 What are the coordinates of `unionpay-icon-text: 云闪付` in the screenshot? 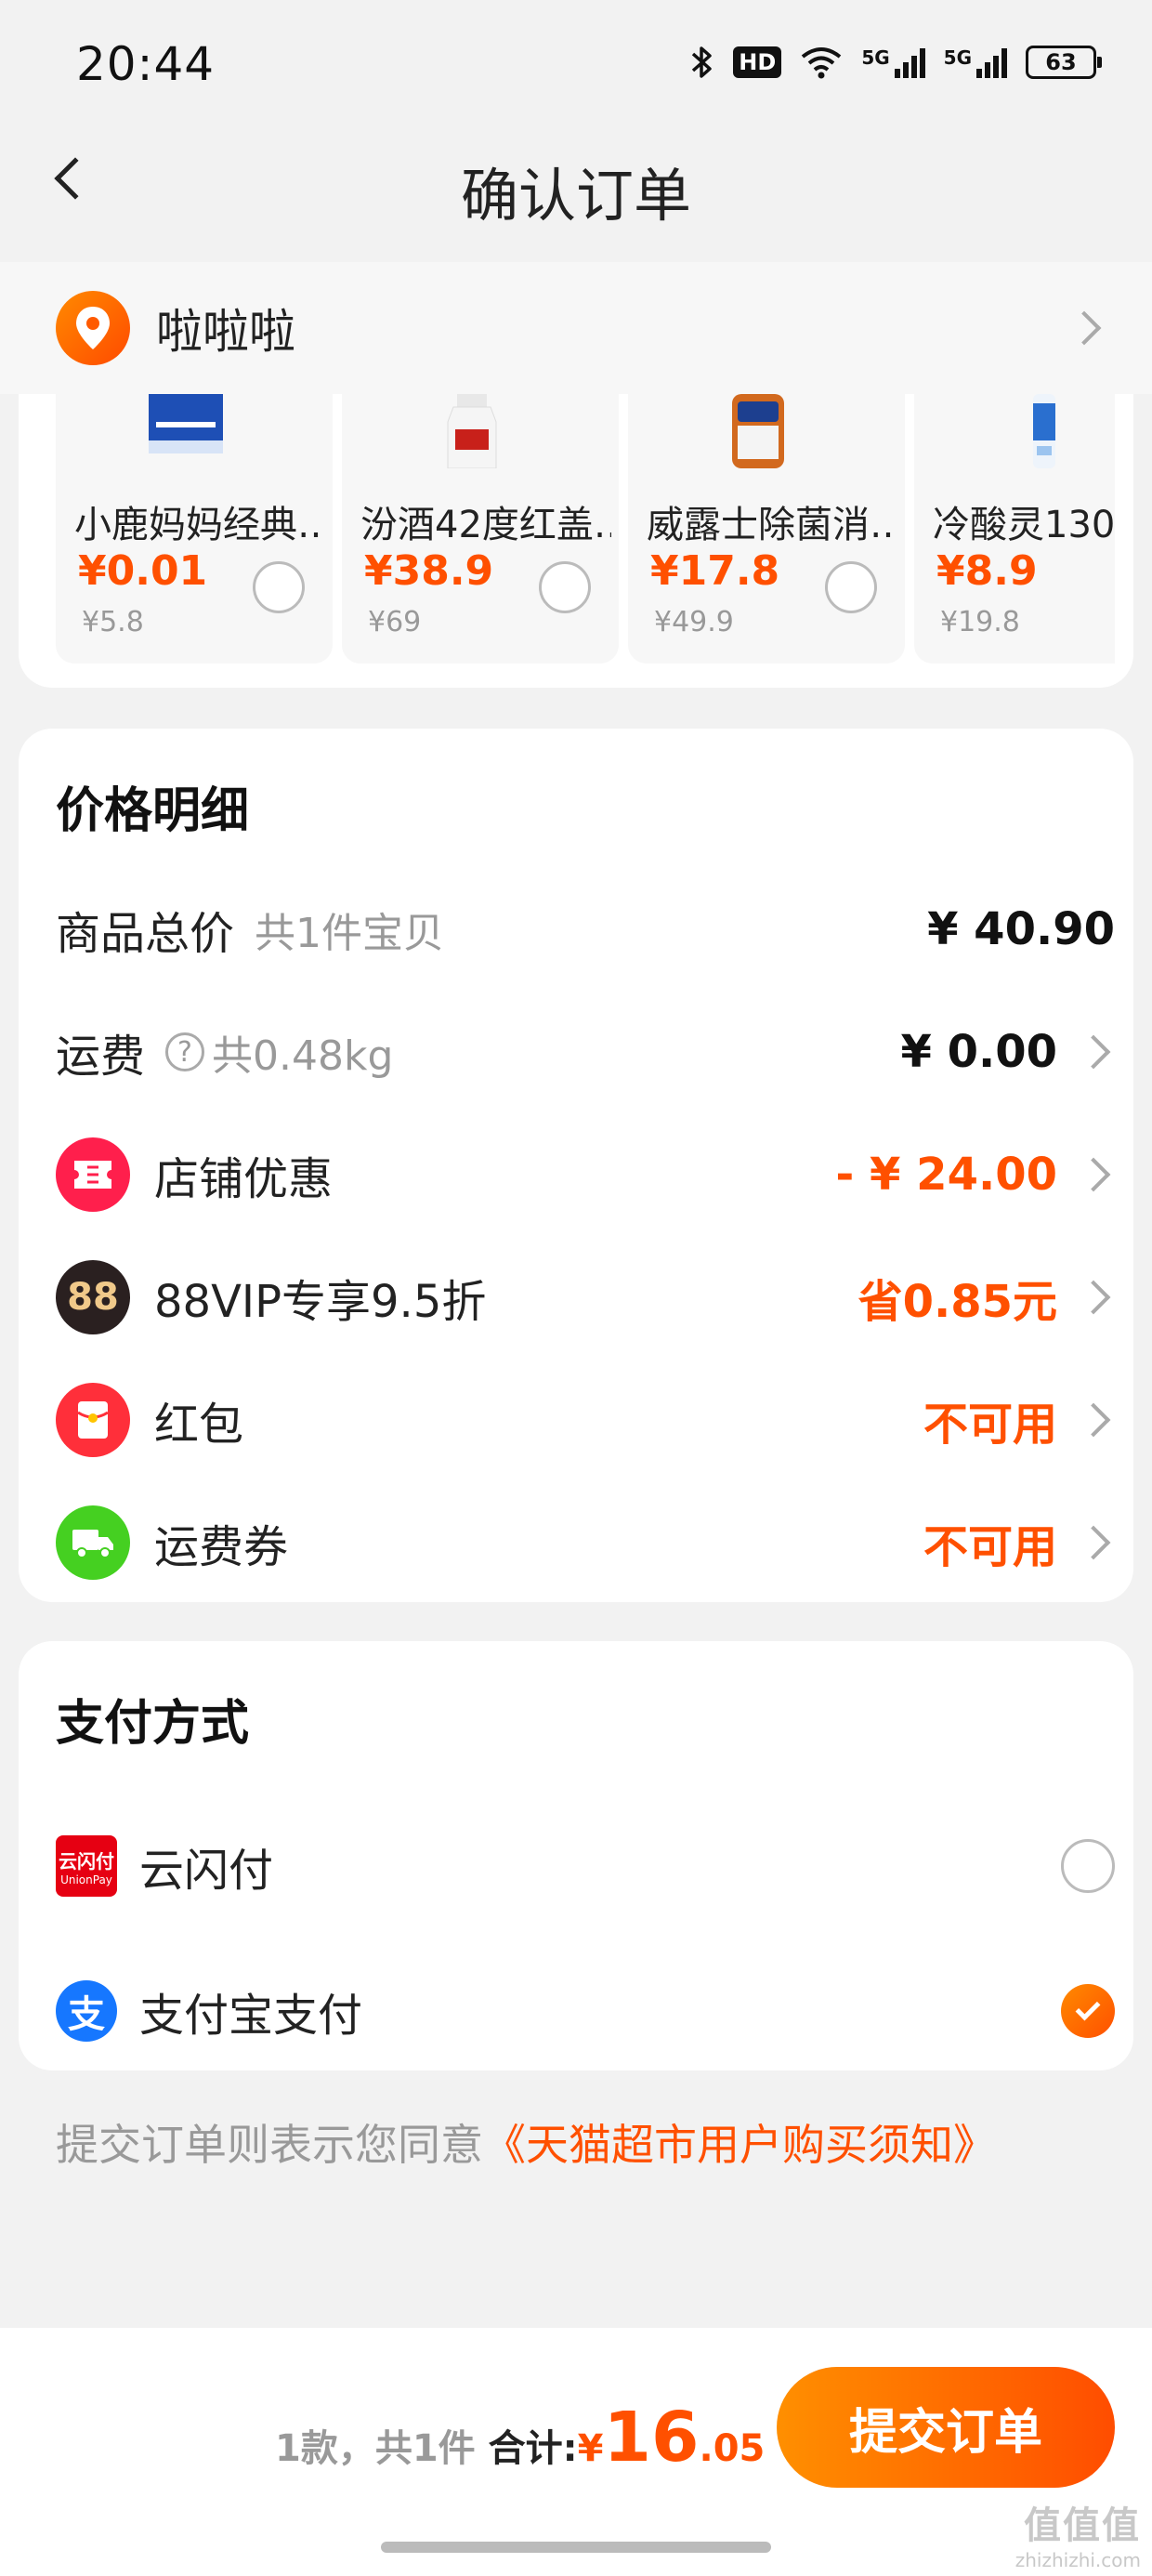 It's located at (86, 1861).